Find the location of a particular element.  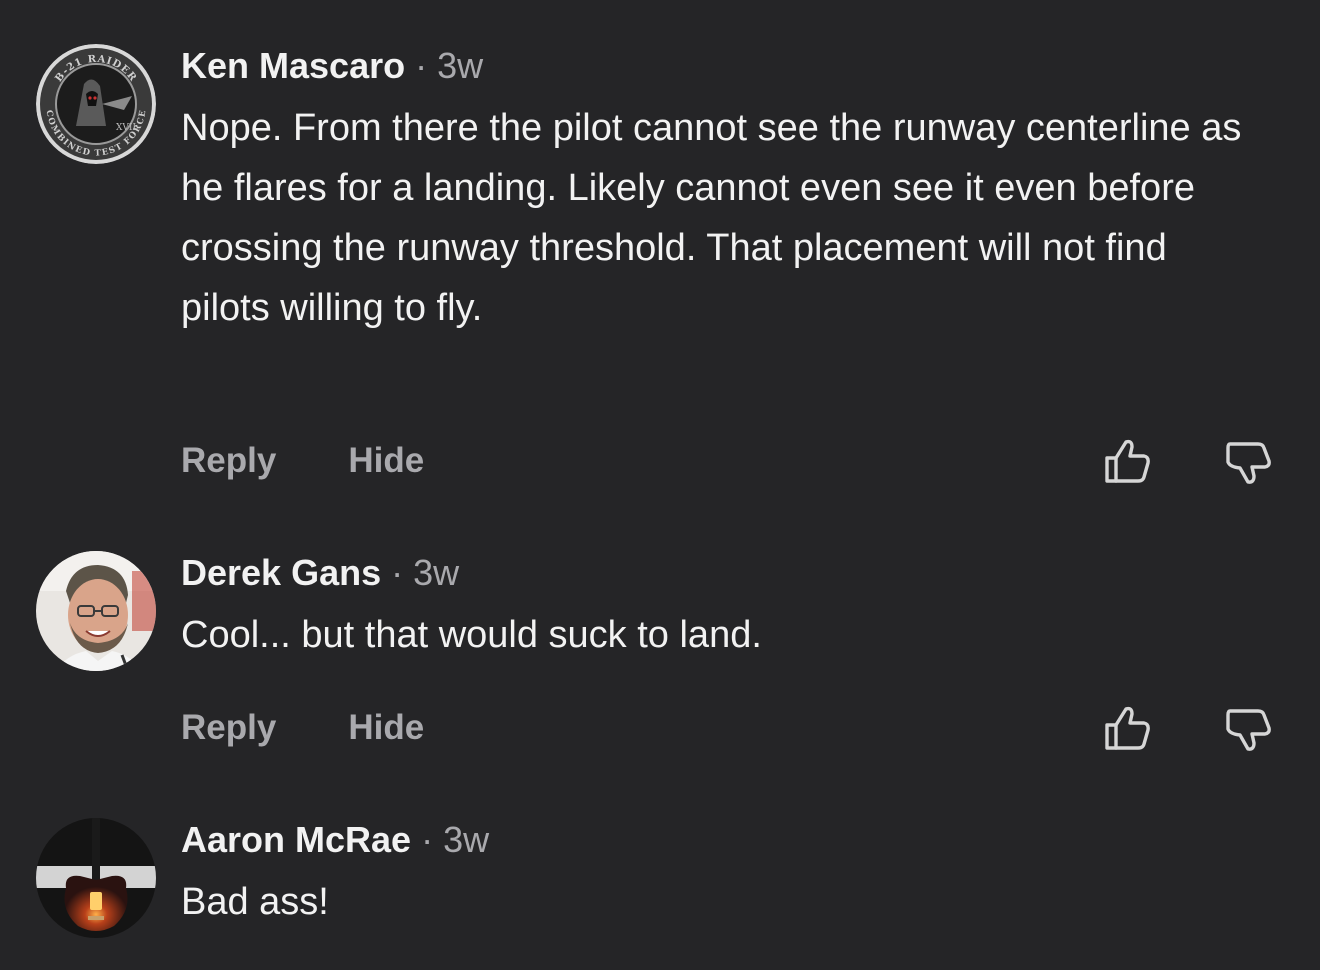

author-name: Derek Gans is located at coordinates (281, 572).